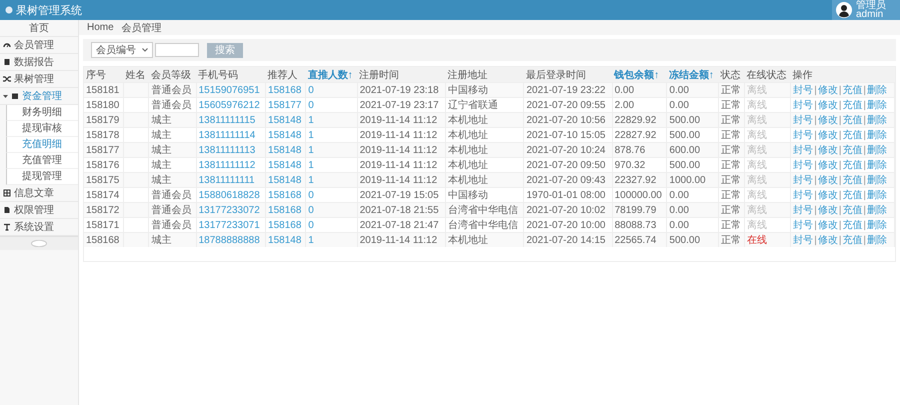 The width and height of the screenshot is (900, 405). Describe the element at coordinates (39, 62) in the screenshot. I see `sidebar-item: 数据报告` at that location.